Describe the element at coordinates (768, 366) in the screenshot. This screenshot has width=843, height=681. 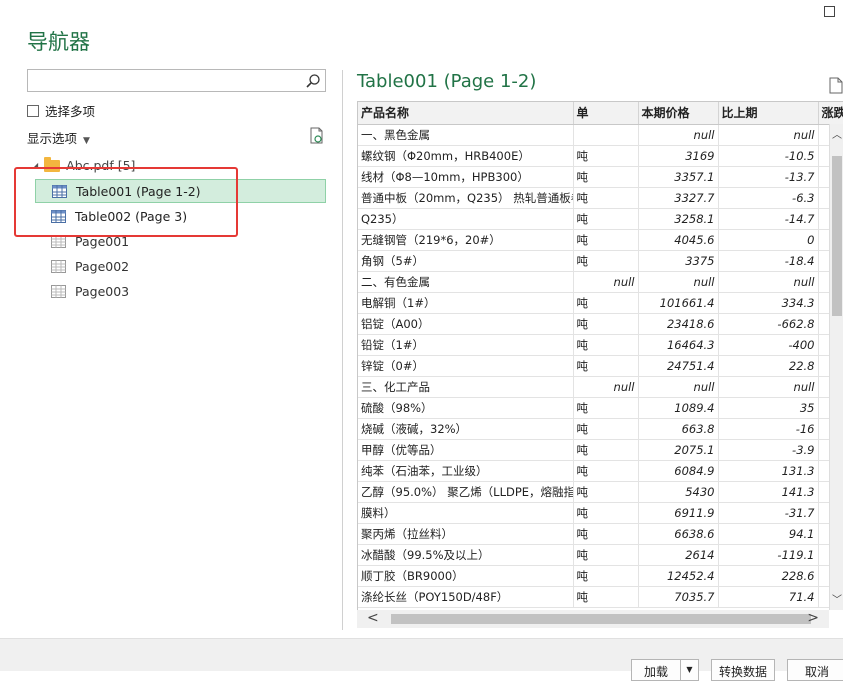
I see `table-cell: 22.8` at that location.